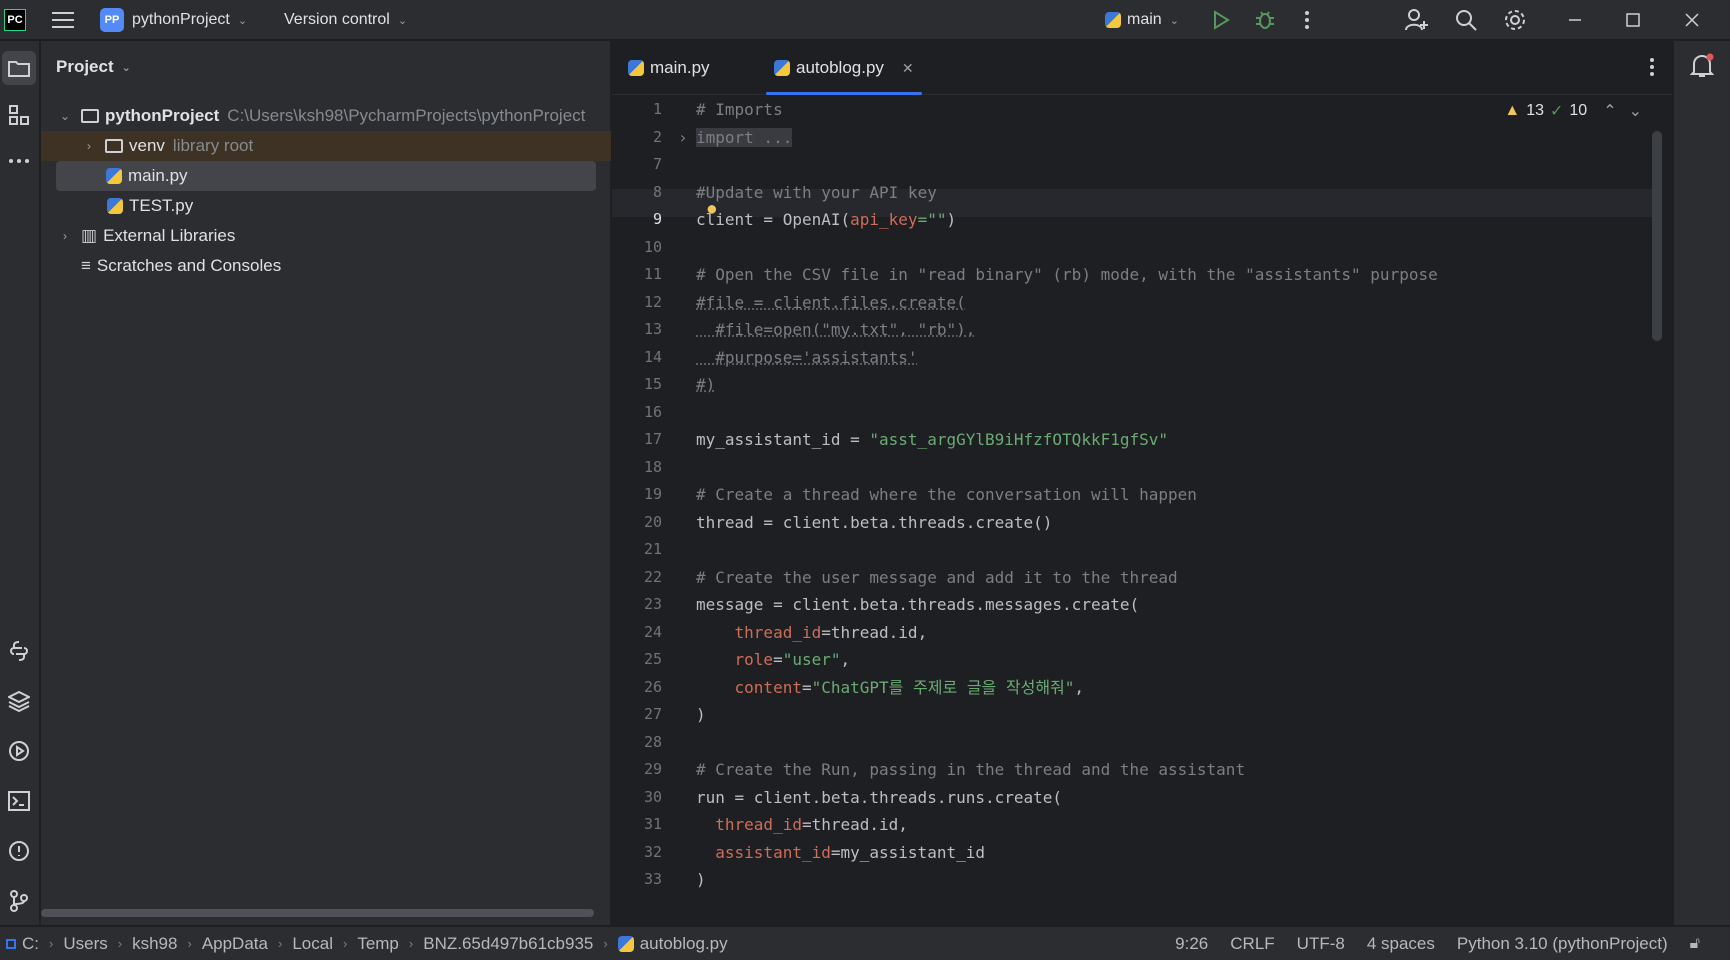 This screenshot has width=1730, height=960. Describe the element at coordinates (637, 825) in the screenshot. I see `line-number: 31` at that location.